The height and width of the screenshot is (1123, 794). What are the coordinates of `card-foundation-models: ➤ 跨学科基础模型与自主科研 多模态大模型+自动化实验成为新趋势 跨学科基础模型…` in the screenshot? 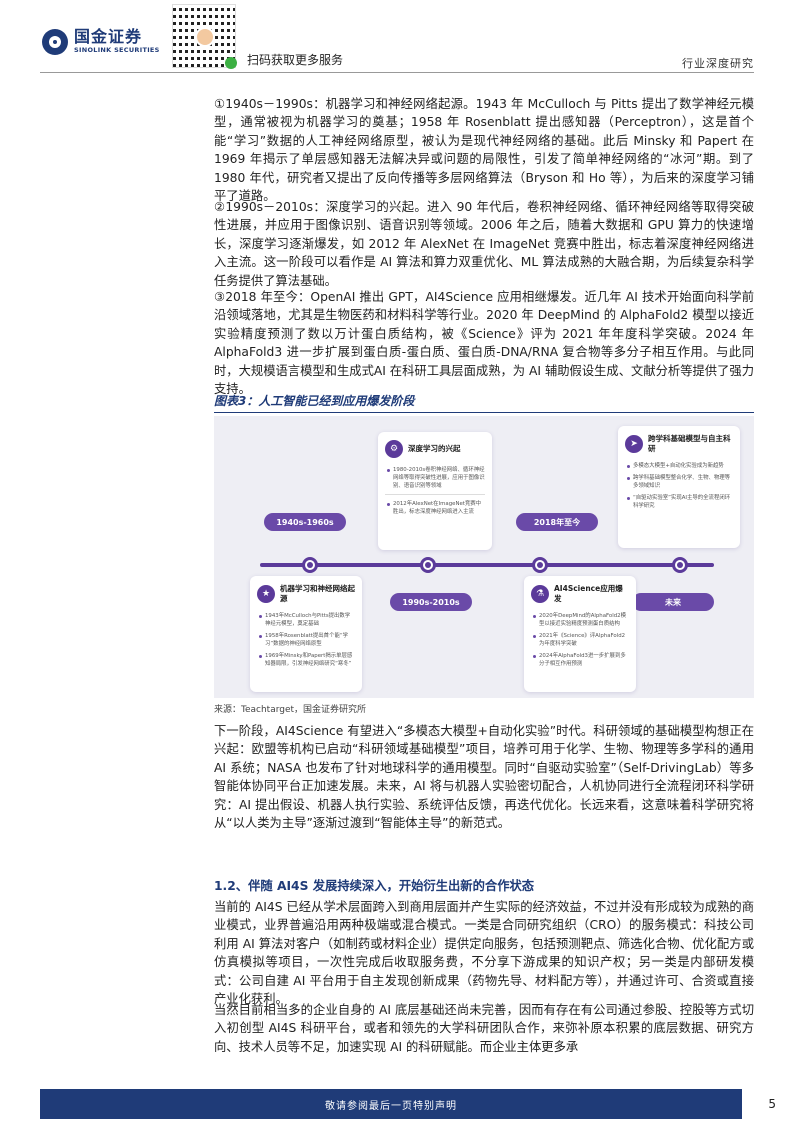 It's located at (679, 487).